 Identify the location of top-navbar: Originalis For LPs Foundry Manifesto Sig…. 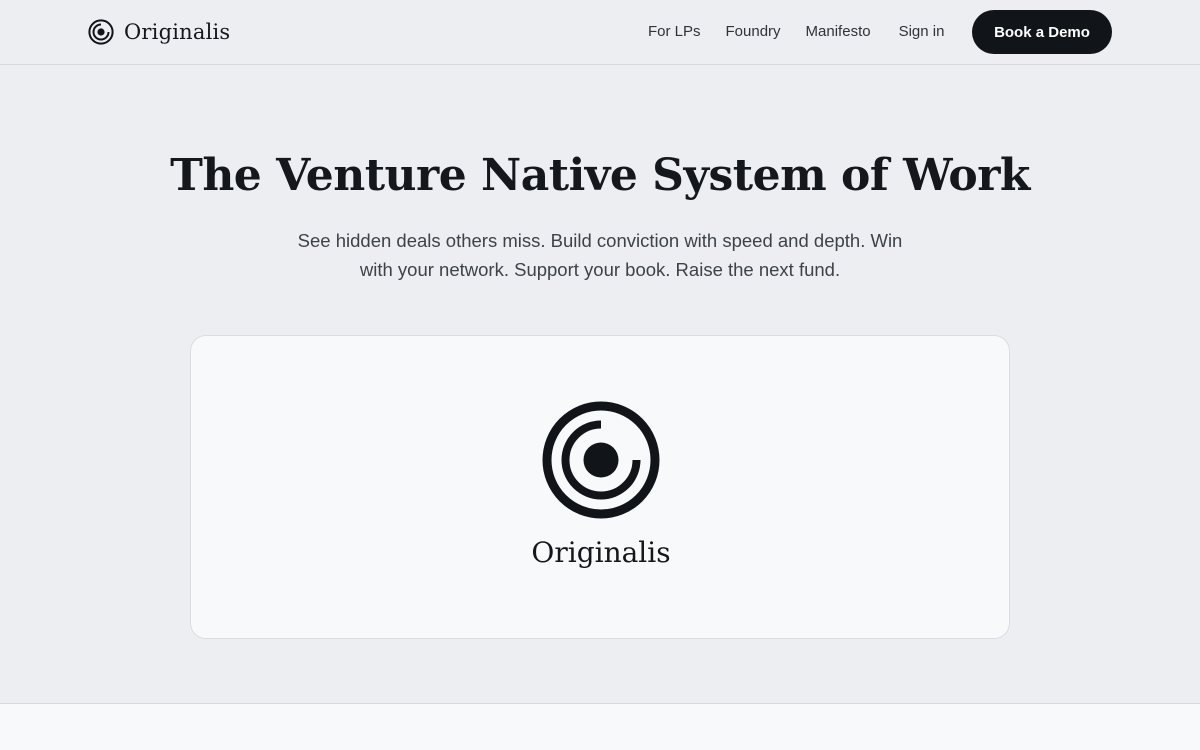
(600, 32).